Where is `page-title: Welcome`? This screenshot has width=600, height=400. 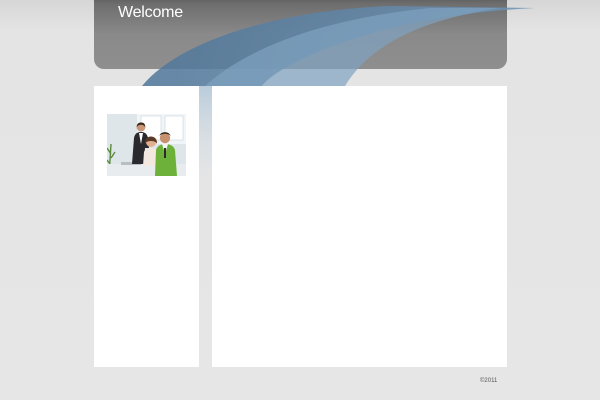
page-title: Welcome is located at coordinates (150, 12).